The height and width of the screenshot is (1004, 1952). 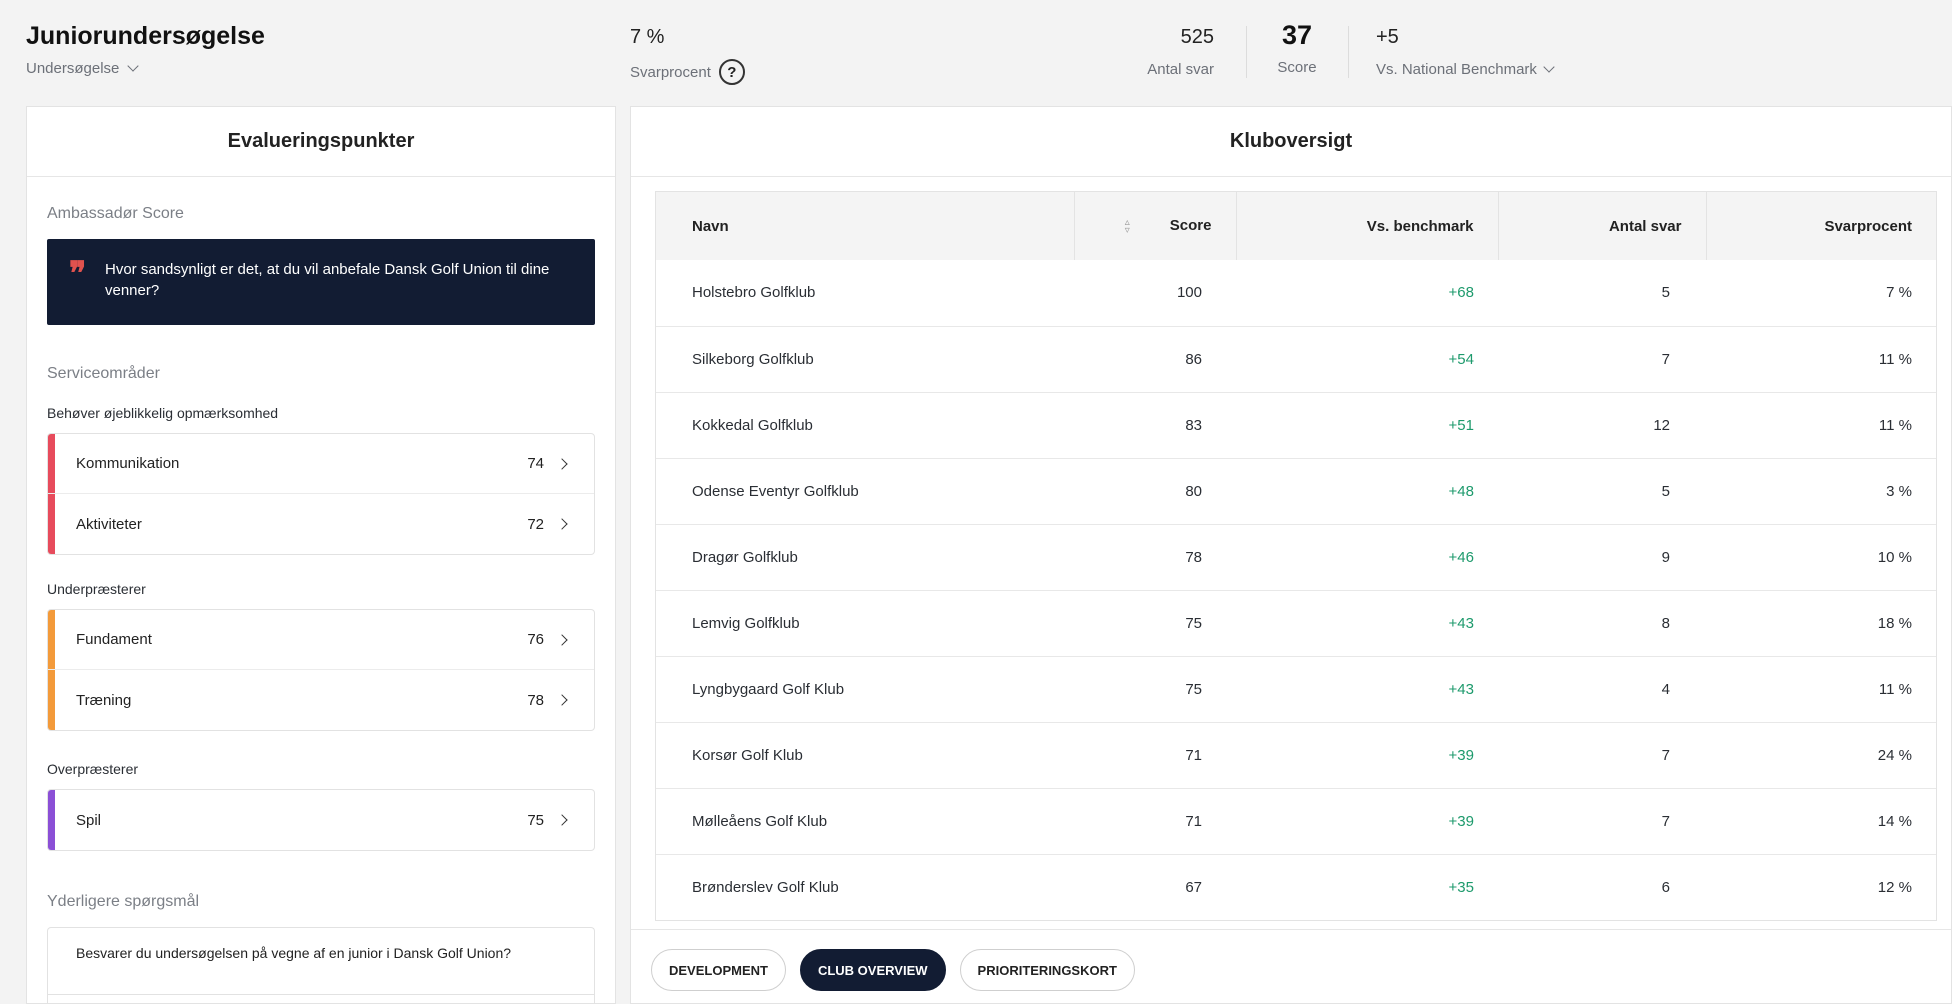 What do you see at coordinates (1047, 970) in the screenshot?
I see `tab-prioriteringskort: PRIORITERINGSKORT` at bounding box center [1047, 970].